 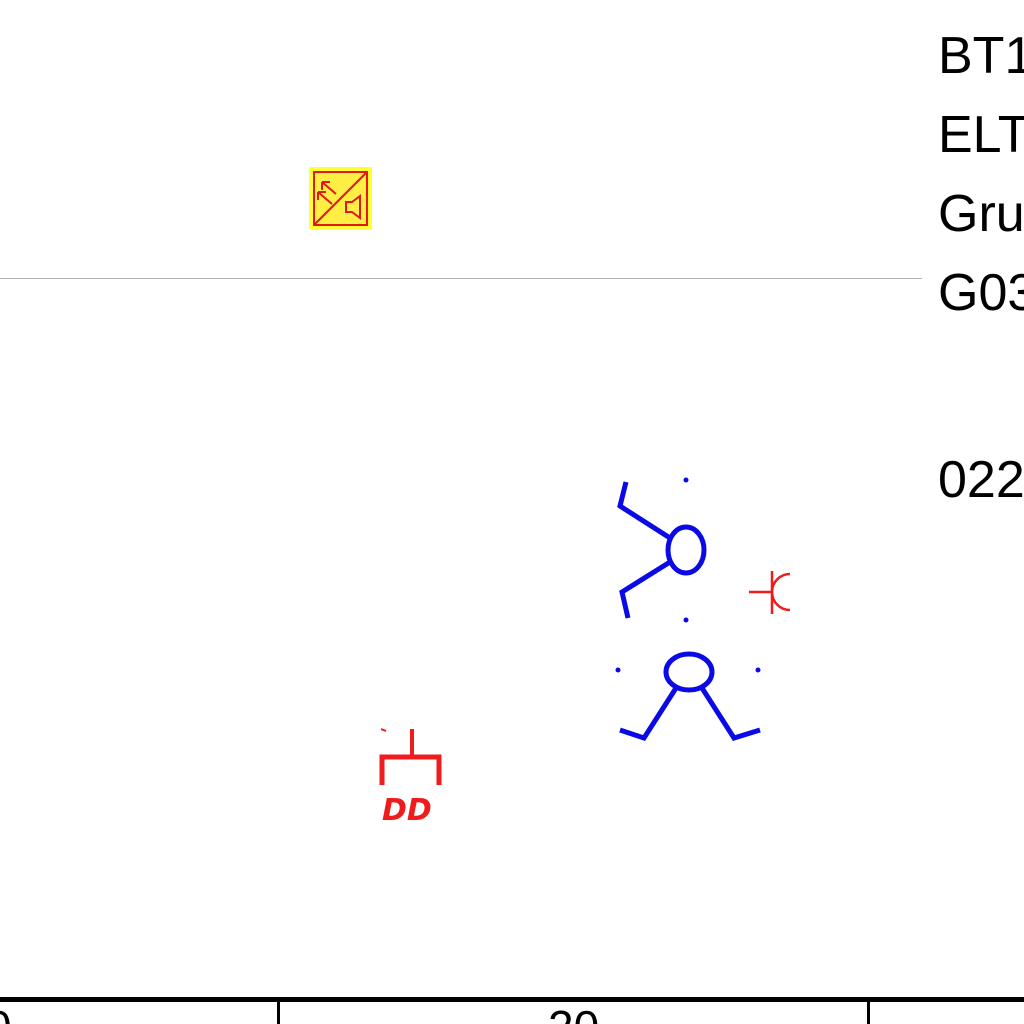 I want to click on chair-top-dot-upper, so click(x=686, y=480).